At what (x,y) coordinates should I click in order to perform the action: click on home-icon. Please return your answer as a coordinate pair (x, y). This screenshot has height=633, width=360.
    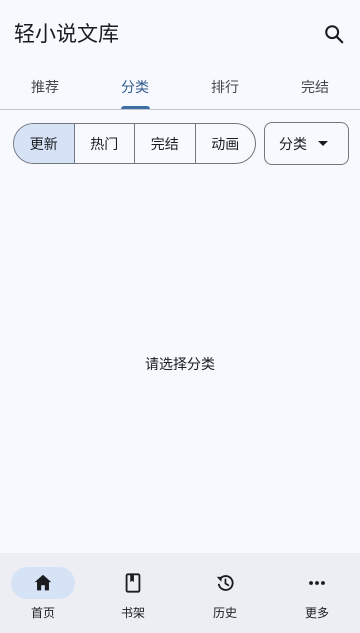
    Looking at the image, I should click on (43, 582).